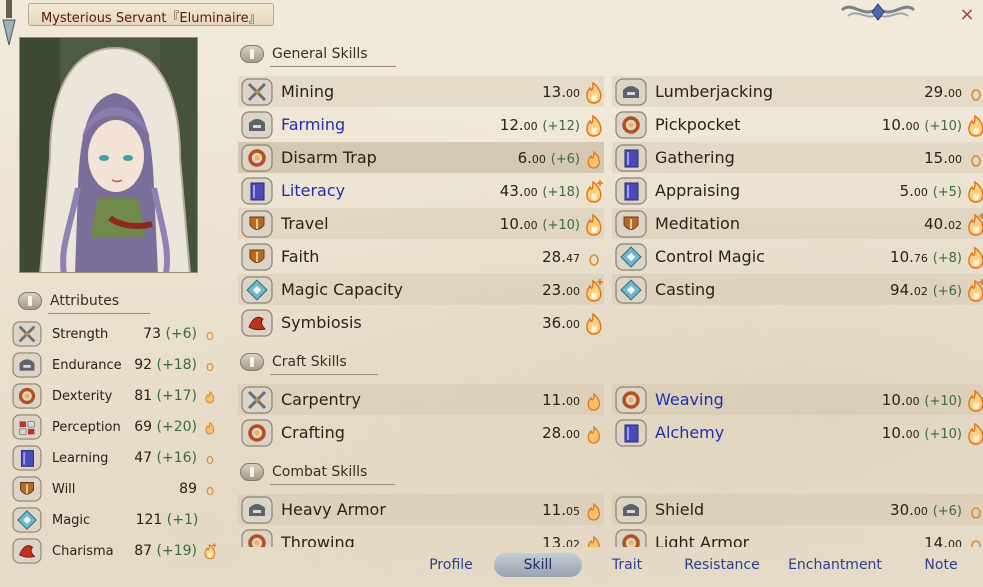 The width and height of the screenshot is (983, 587). I want to click on attribute-name: Learning, so click(80, 458).